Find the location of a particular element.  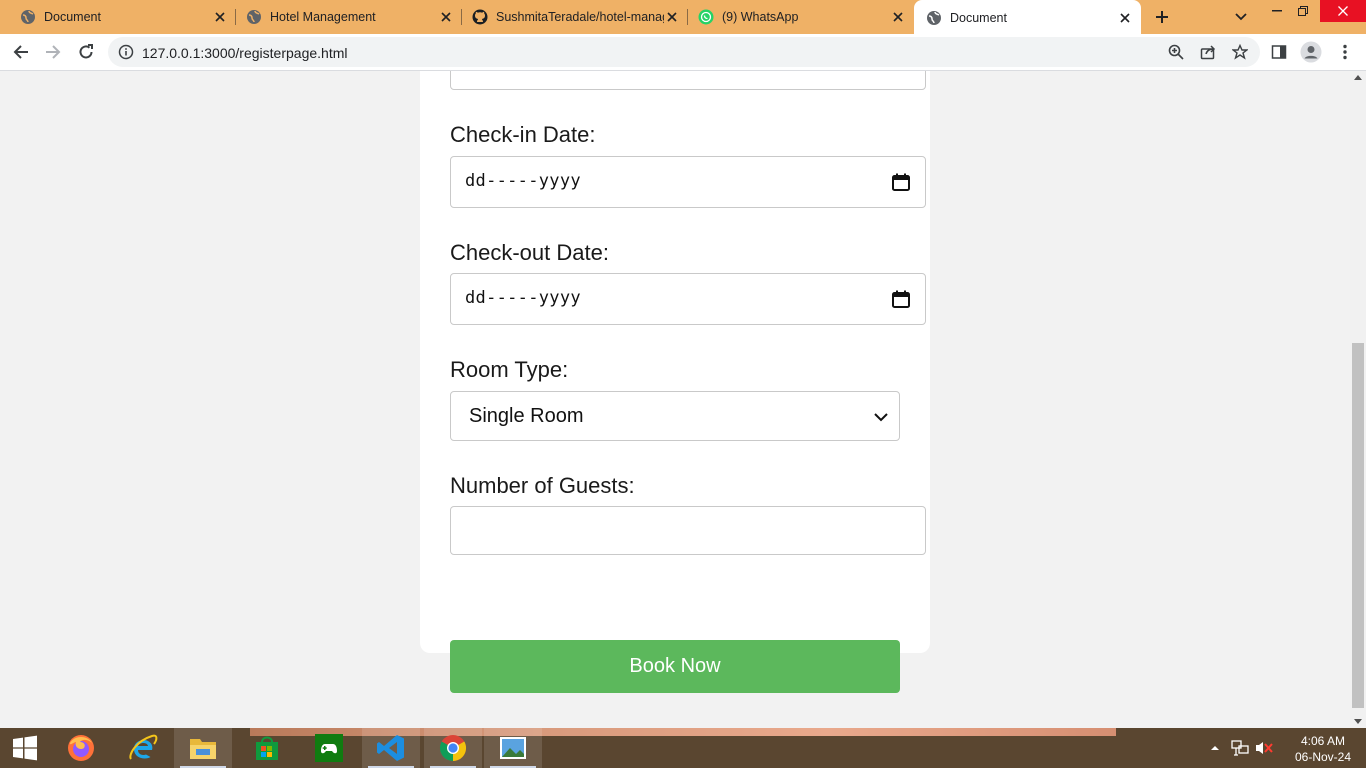

internet-explorer-icon is located at coordinates (143, 748).